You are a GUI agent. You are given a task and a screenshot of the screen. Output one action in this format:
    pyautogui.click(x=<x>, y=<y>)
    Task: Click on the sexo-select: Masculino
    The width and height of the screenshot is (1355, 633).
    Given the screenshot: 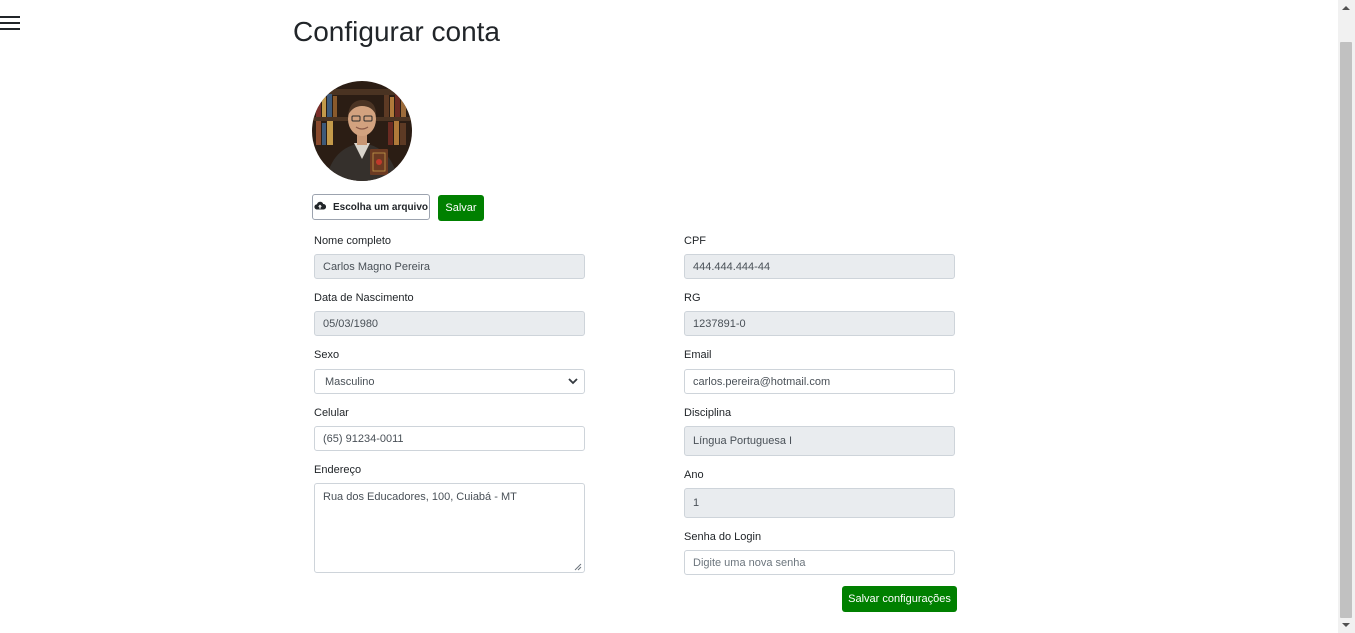 What is the action you would take?
    pyautogui.click(x=449, y=381)
    